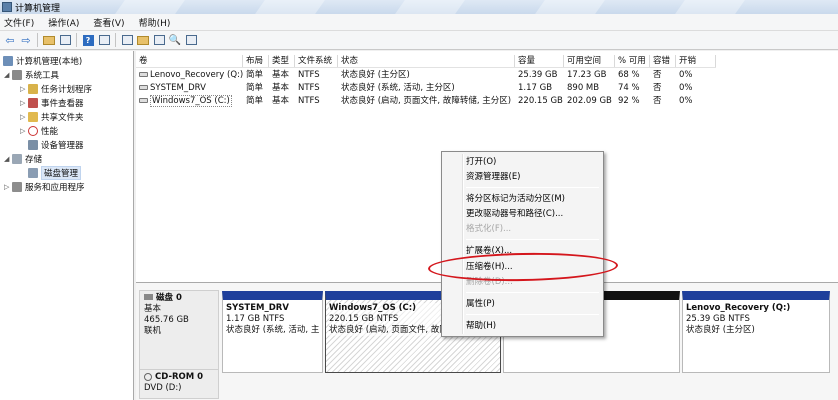 The image size is (838, 400). Describe the element at coordinates (419, 7) in the screenshot. I see `title-bar: 计算机管理` at that location.